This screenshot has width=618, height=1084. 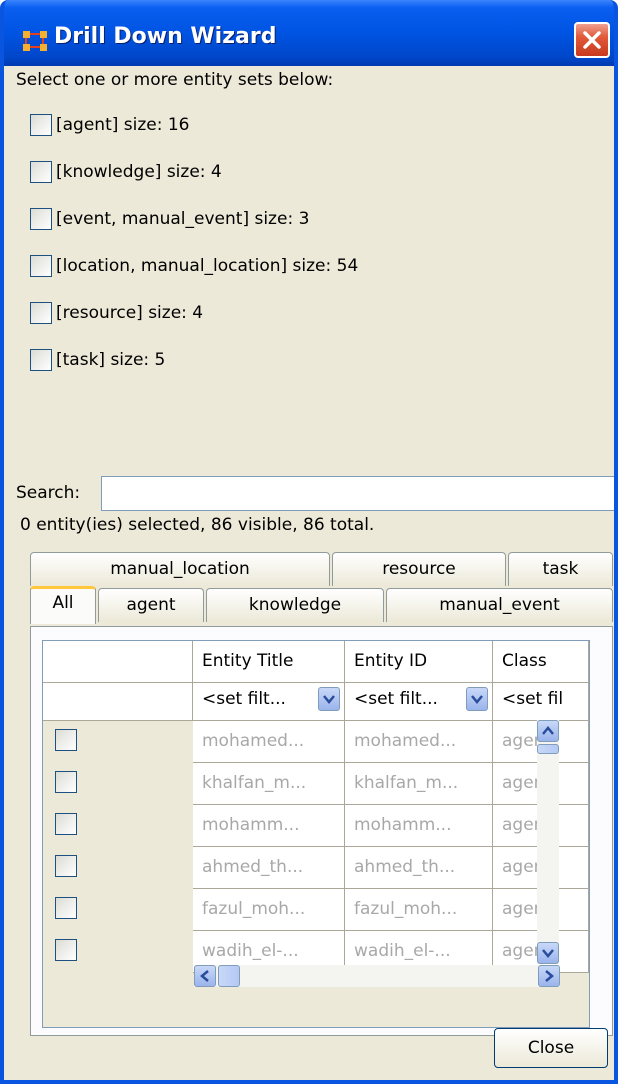 What do you see at coordinates (182, 219) in the screenshot?
I see `entity-set-label: [event, manual_event] size: 3` at bounding box center [182, 219].